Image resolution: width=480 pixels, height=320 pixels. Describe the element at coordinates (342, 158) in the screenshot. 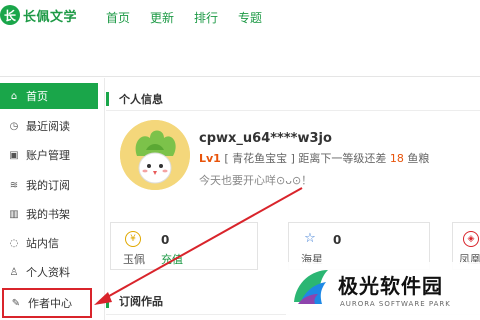

I see `next-level-text: 距离下一等级还差` at that location.